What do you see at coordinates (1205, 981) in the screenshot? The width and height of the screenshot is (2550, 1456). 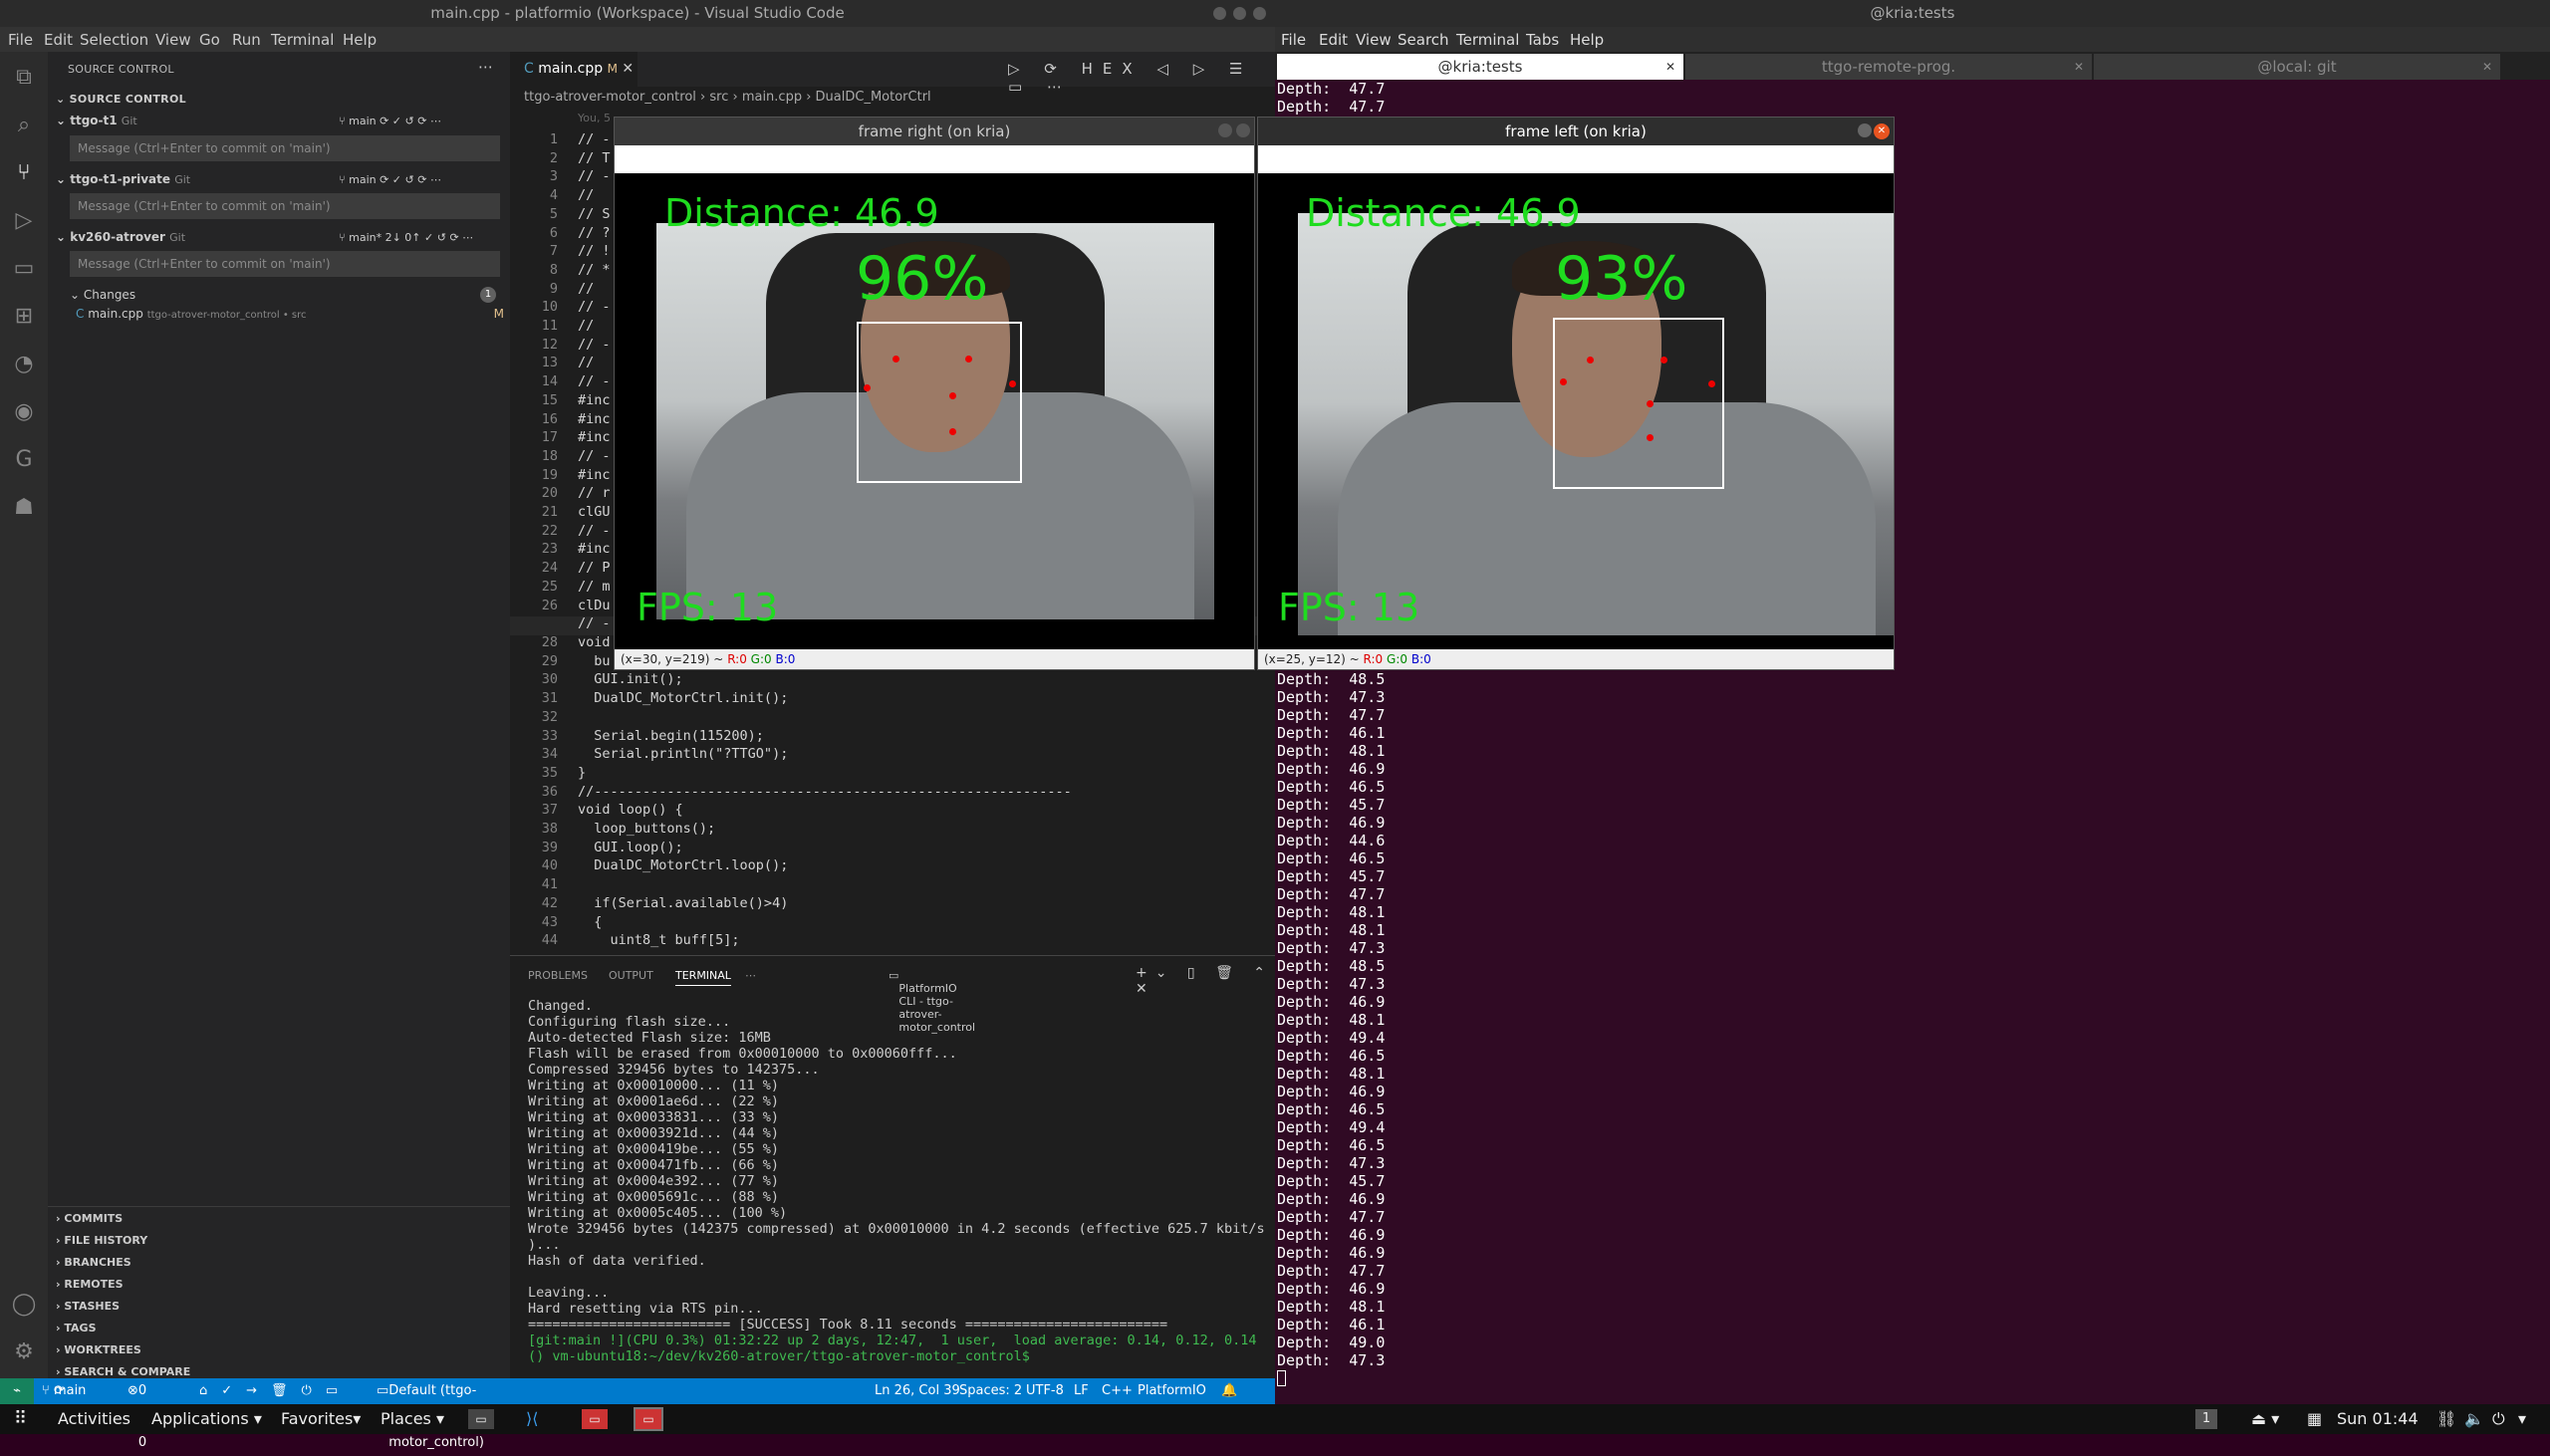 I see `panel-actions: +⌄ ▯ 🗑 ⌃ ✕` at bounding box center [1205, 981].